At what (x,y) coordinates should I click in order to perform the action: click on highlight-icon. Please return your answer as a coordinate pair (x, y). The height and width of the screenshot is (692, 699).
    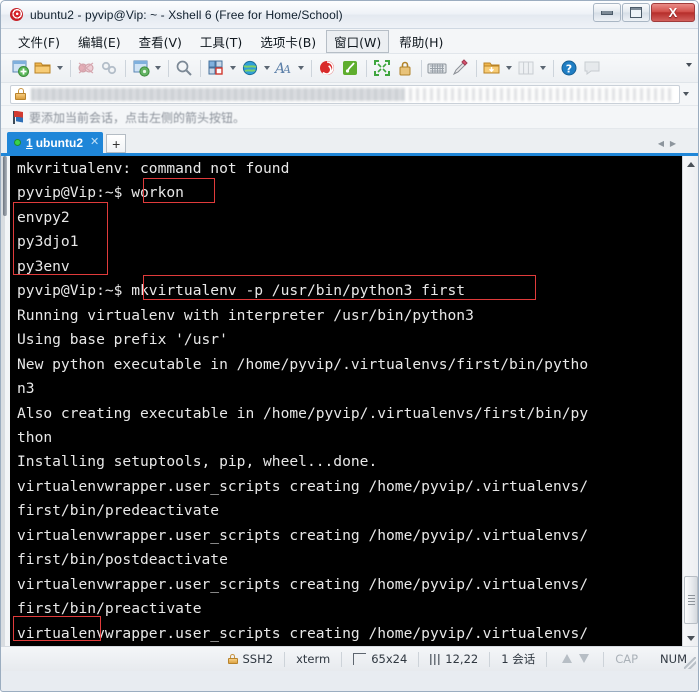
    Looking at the image, I should click on (460, 68).